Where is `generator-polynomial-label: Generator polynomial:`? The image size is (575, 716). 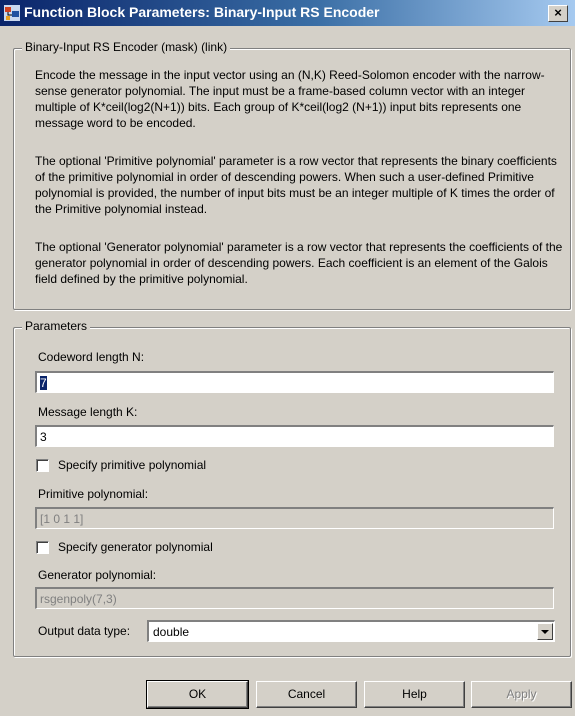
generator-polynomial-label: Generator polynomial: is located at coordinates (97, 575).